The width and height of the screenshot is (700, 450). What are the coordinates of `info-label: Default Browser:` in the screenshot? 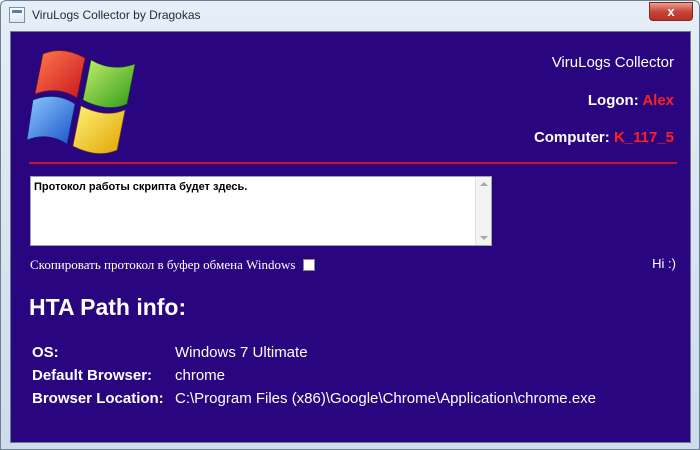 It's located at (92, 375).